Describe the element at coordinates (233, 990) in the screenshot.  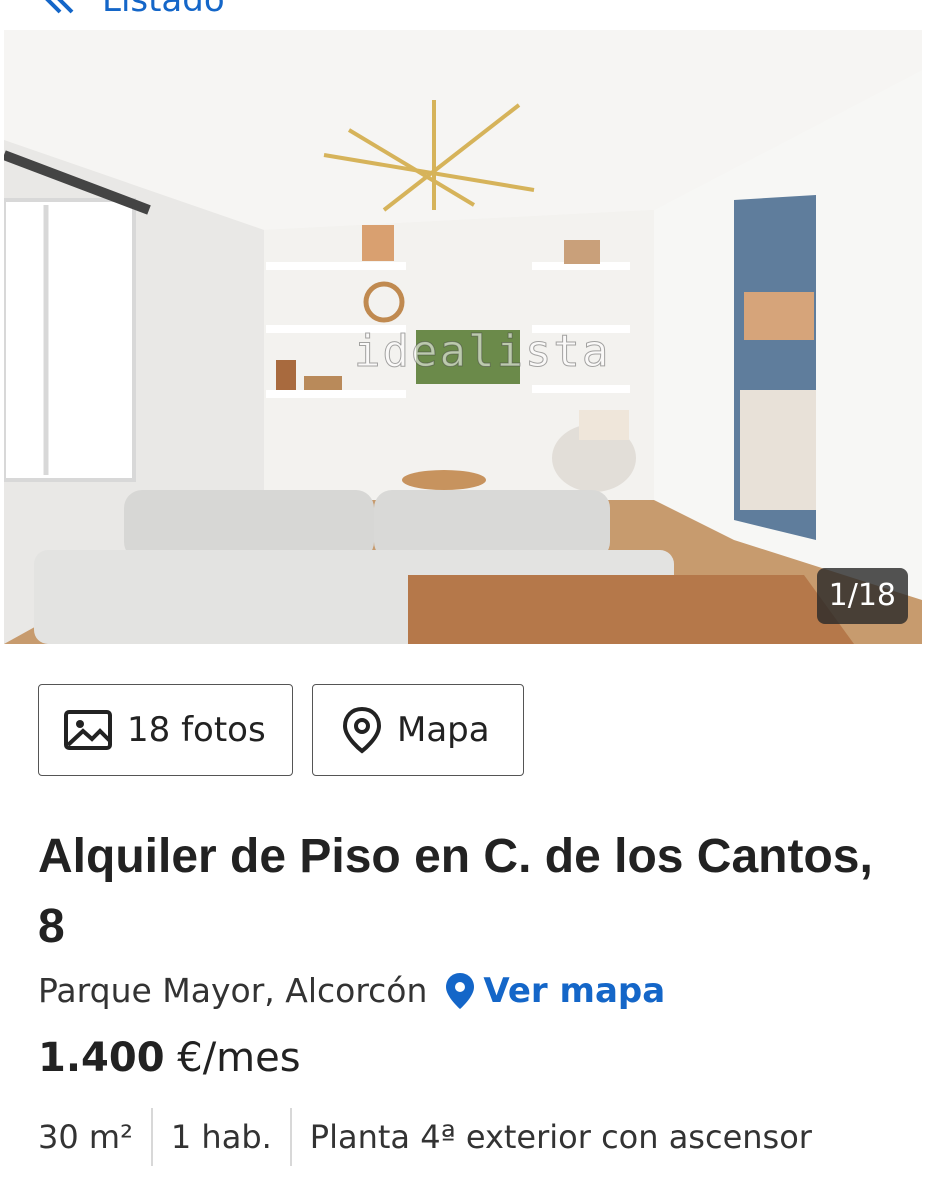
I see `location-text: Parque Mayor, Alcorcón` at that location.